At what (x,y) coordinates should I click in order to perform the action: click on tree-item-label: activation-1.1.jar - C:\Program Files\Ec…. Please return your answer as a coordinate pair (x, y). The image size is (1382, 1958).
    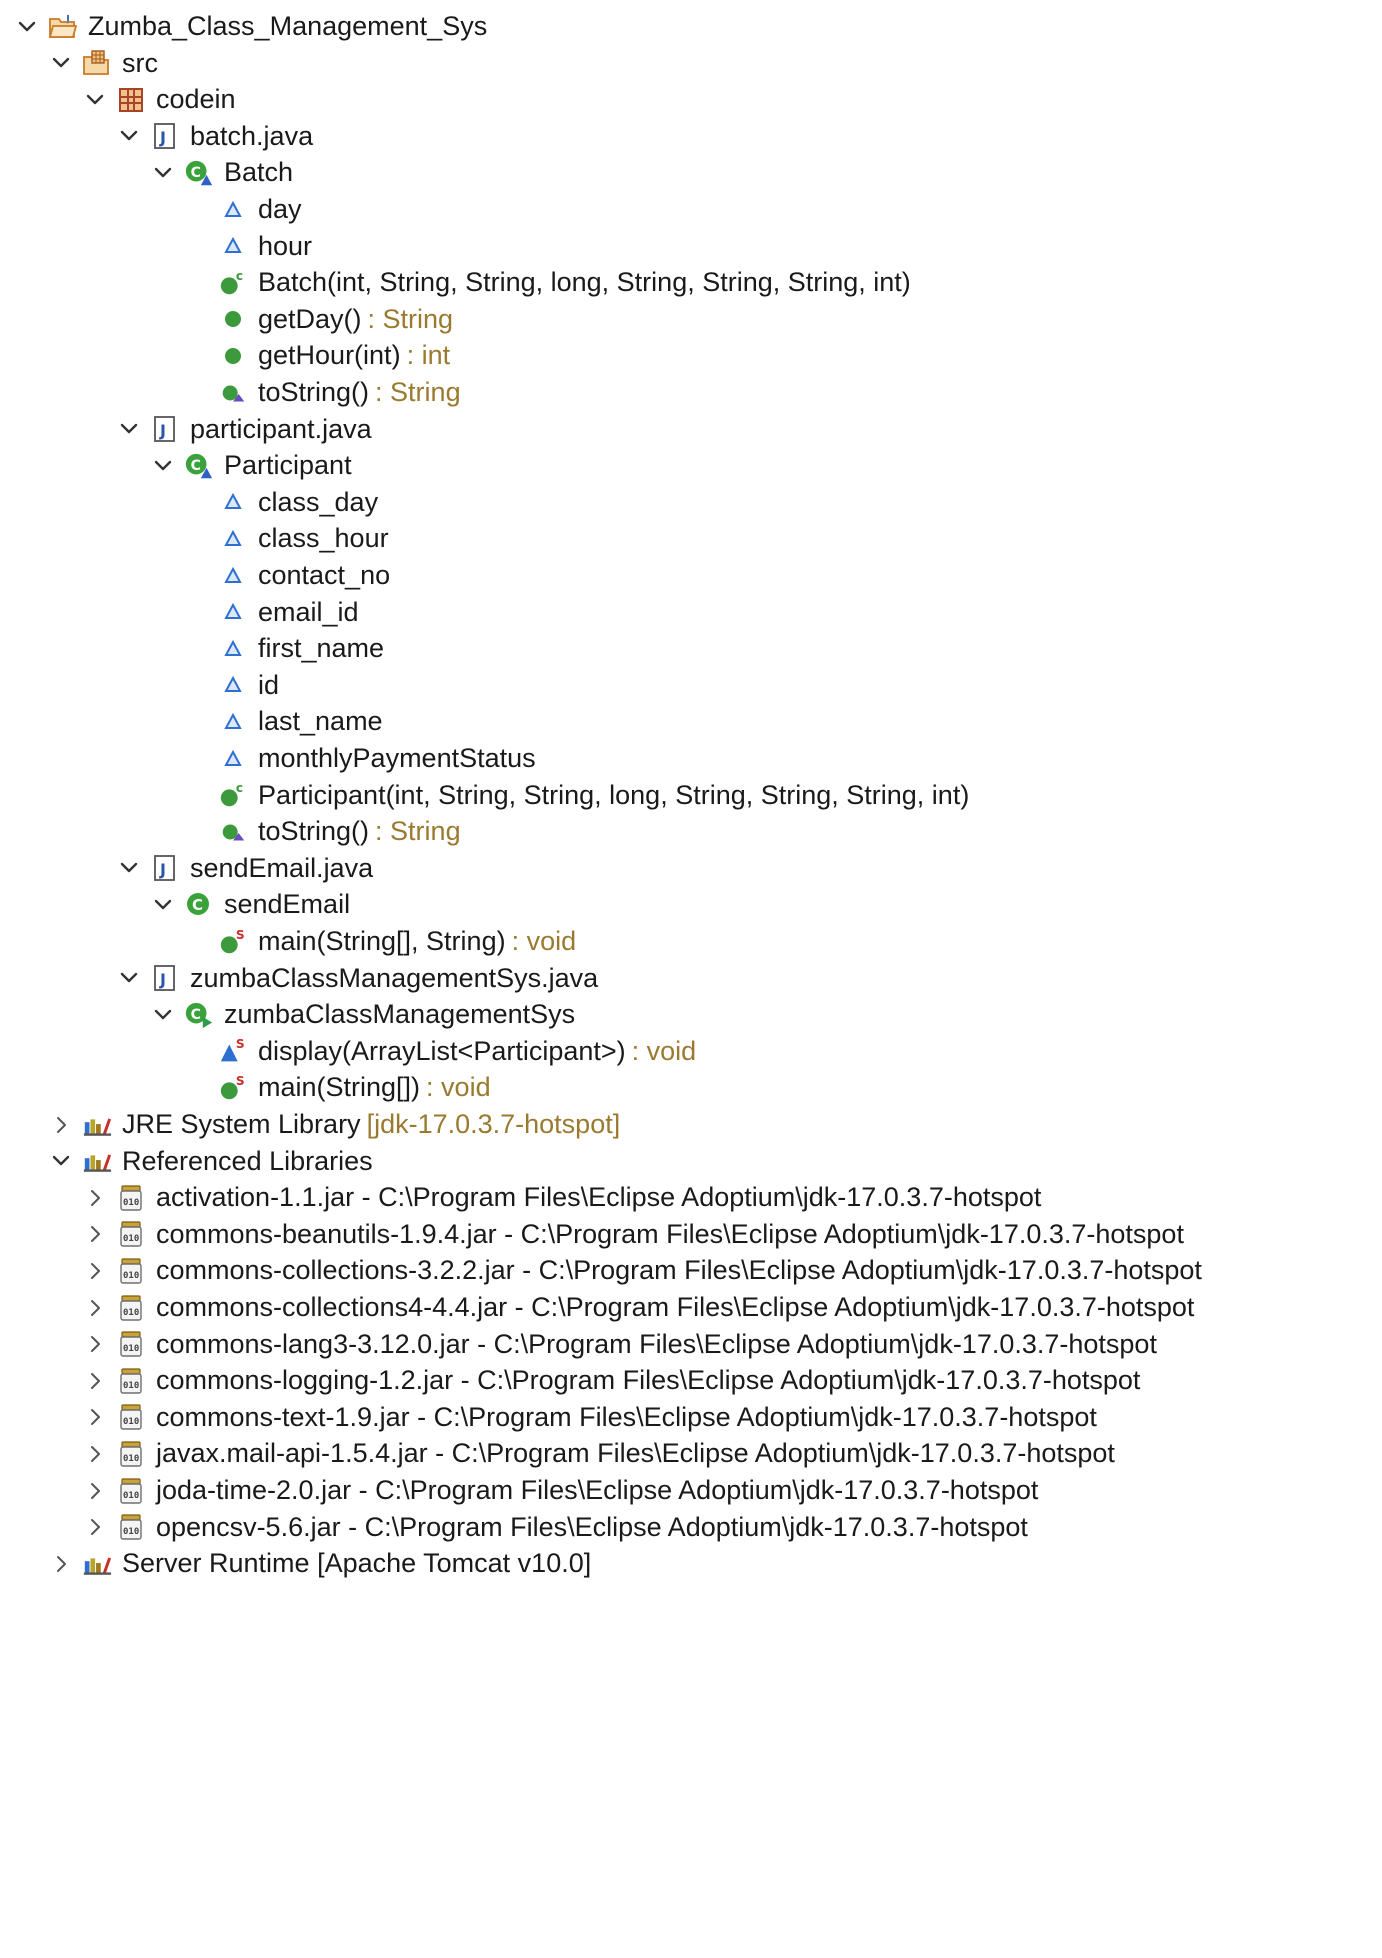
    Looking at the image, I should click on (599, 1197).